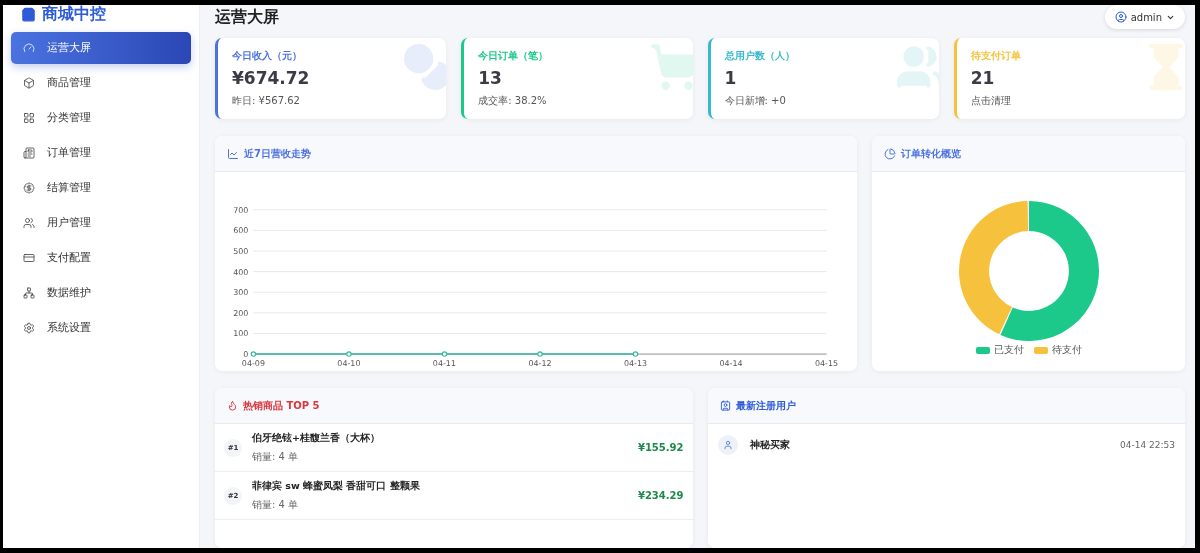  I want to click on sidebar-item-label: 结算管理, so click(69, 188).